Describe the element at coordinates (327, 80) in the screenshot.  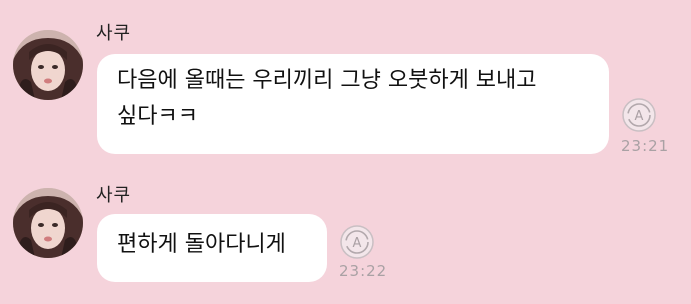
I see `message-line: 다음에 올때는 우리끼리 그냥 오붓하게 보내고` at that location.